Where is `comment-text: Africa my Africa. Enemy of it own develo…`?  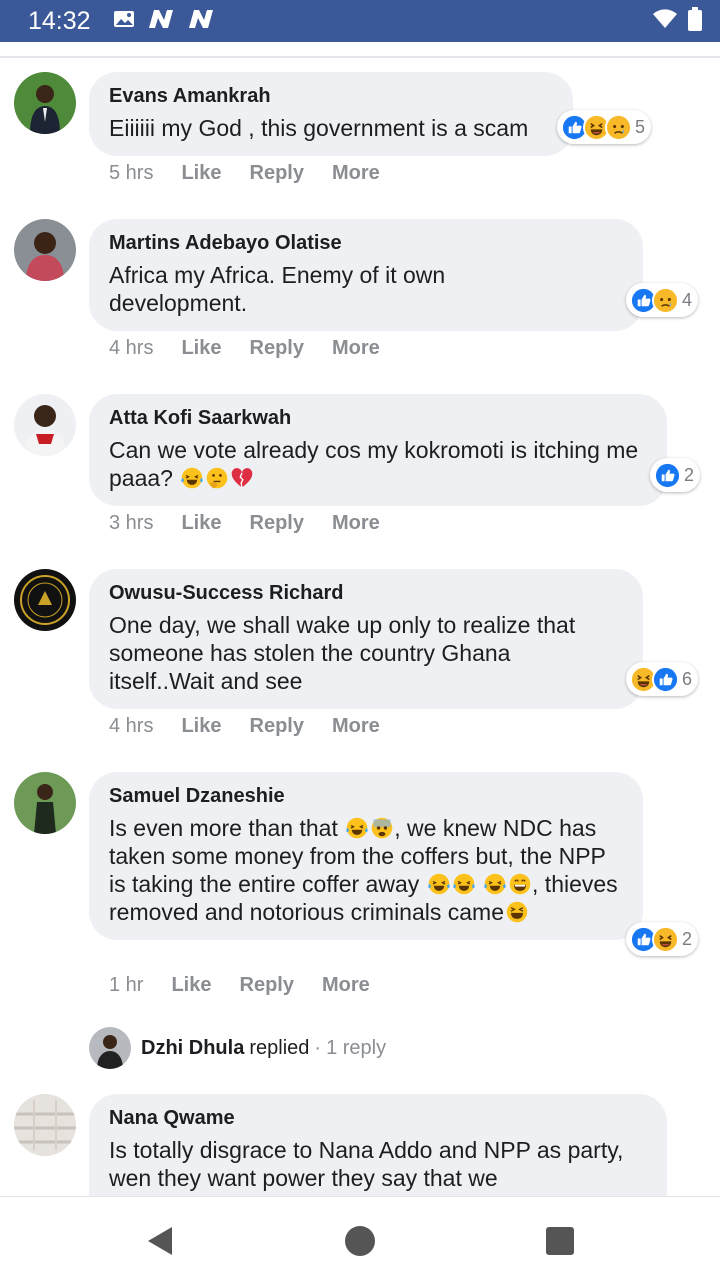
comment-text: Africa my Africa. Enemy of it own develo… is located at coordinates (277, 289).